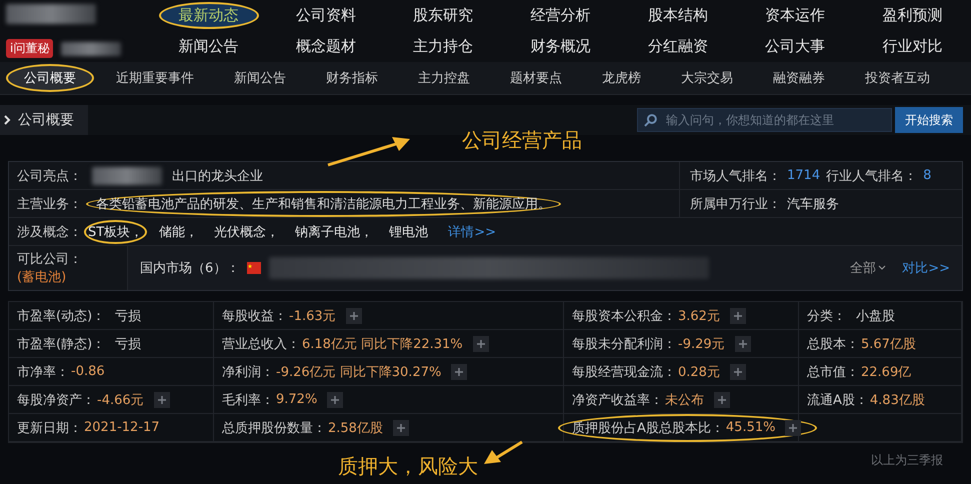 The image size is (971, 484). Describe the element at coordinates (208, 15) in the screenshot. I see `nav-tab: 最新动态` at that location.